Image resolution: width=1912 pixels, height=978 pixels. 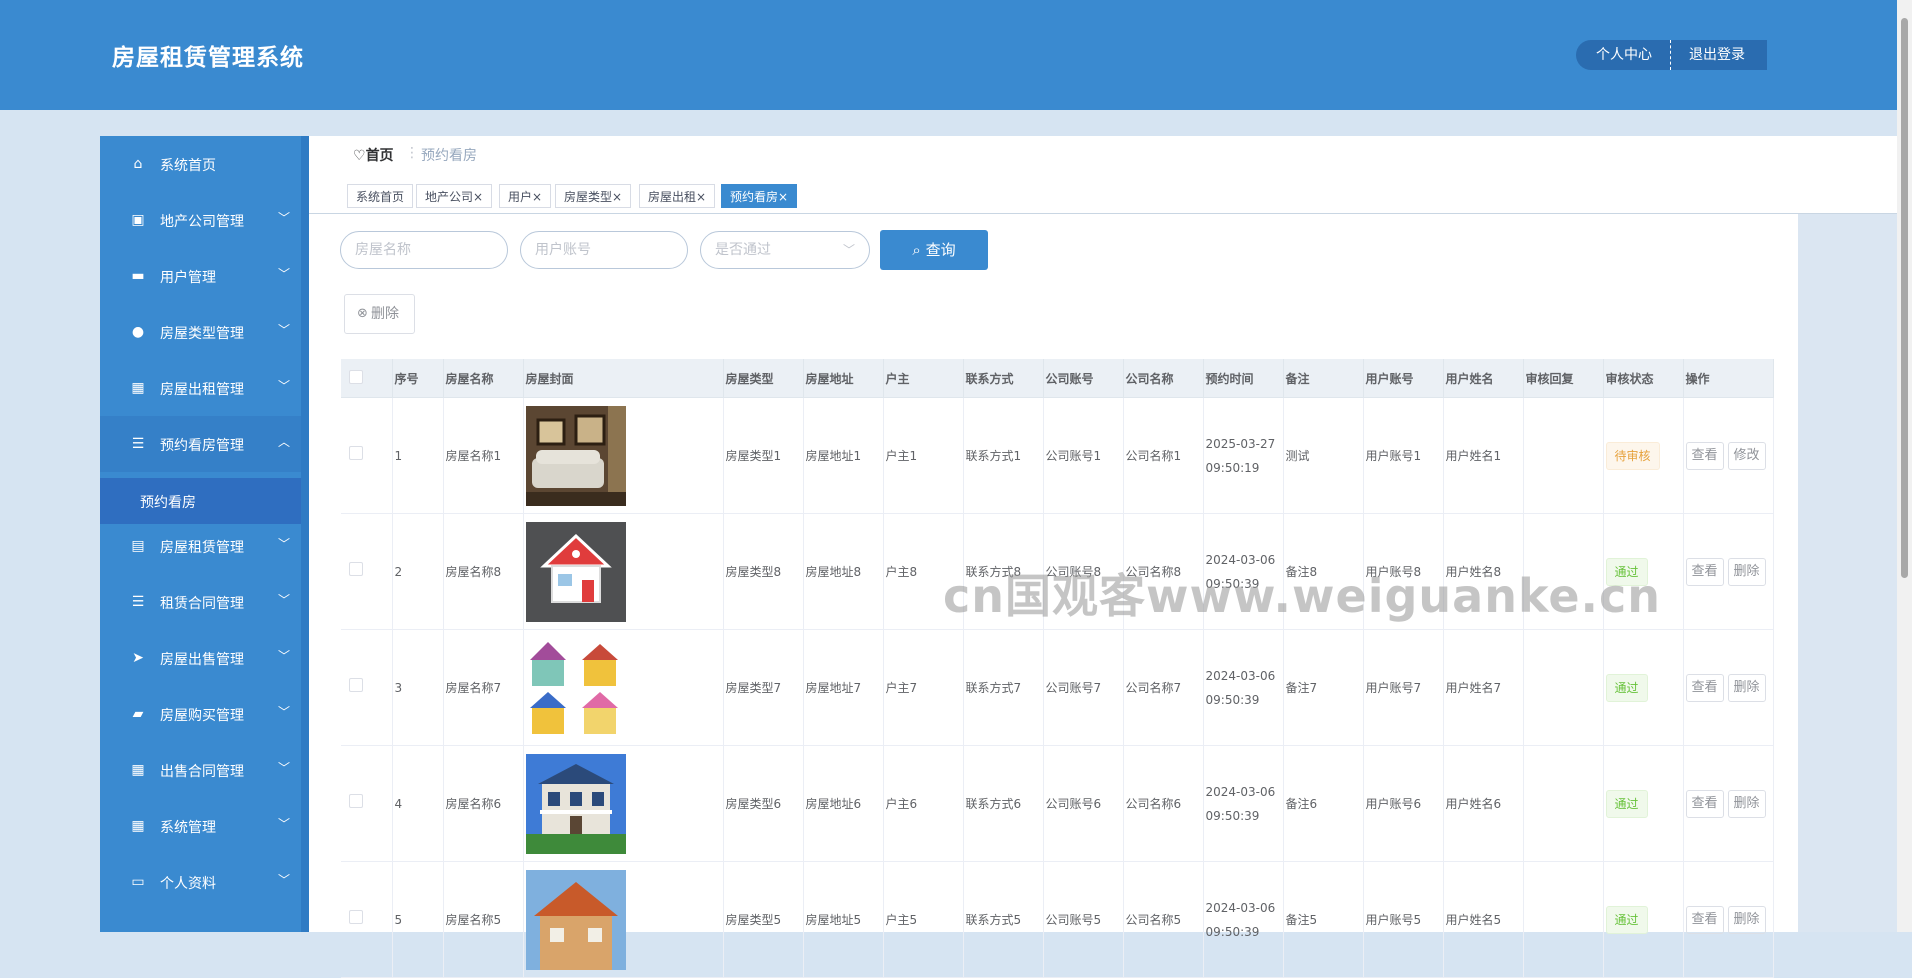 What do you see at coordinates (604, 250) in the screenshot?
I see `user-account-input: 用户账号` at bounding box center [604, 250].